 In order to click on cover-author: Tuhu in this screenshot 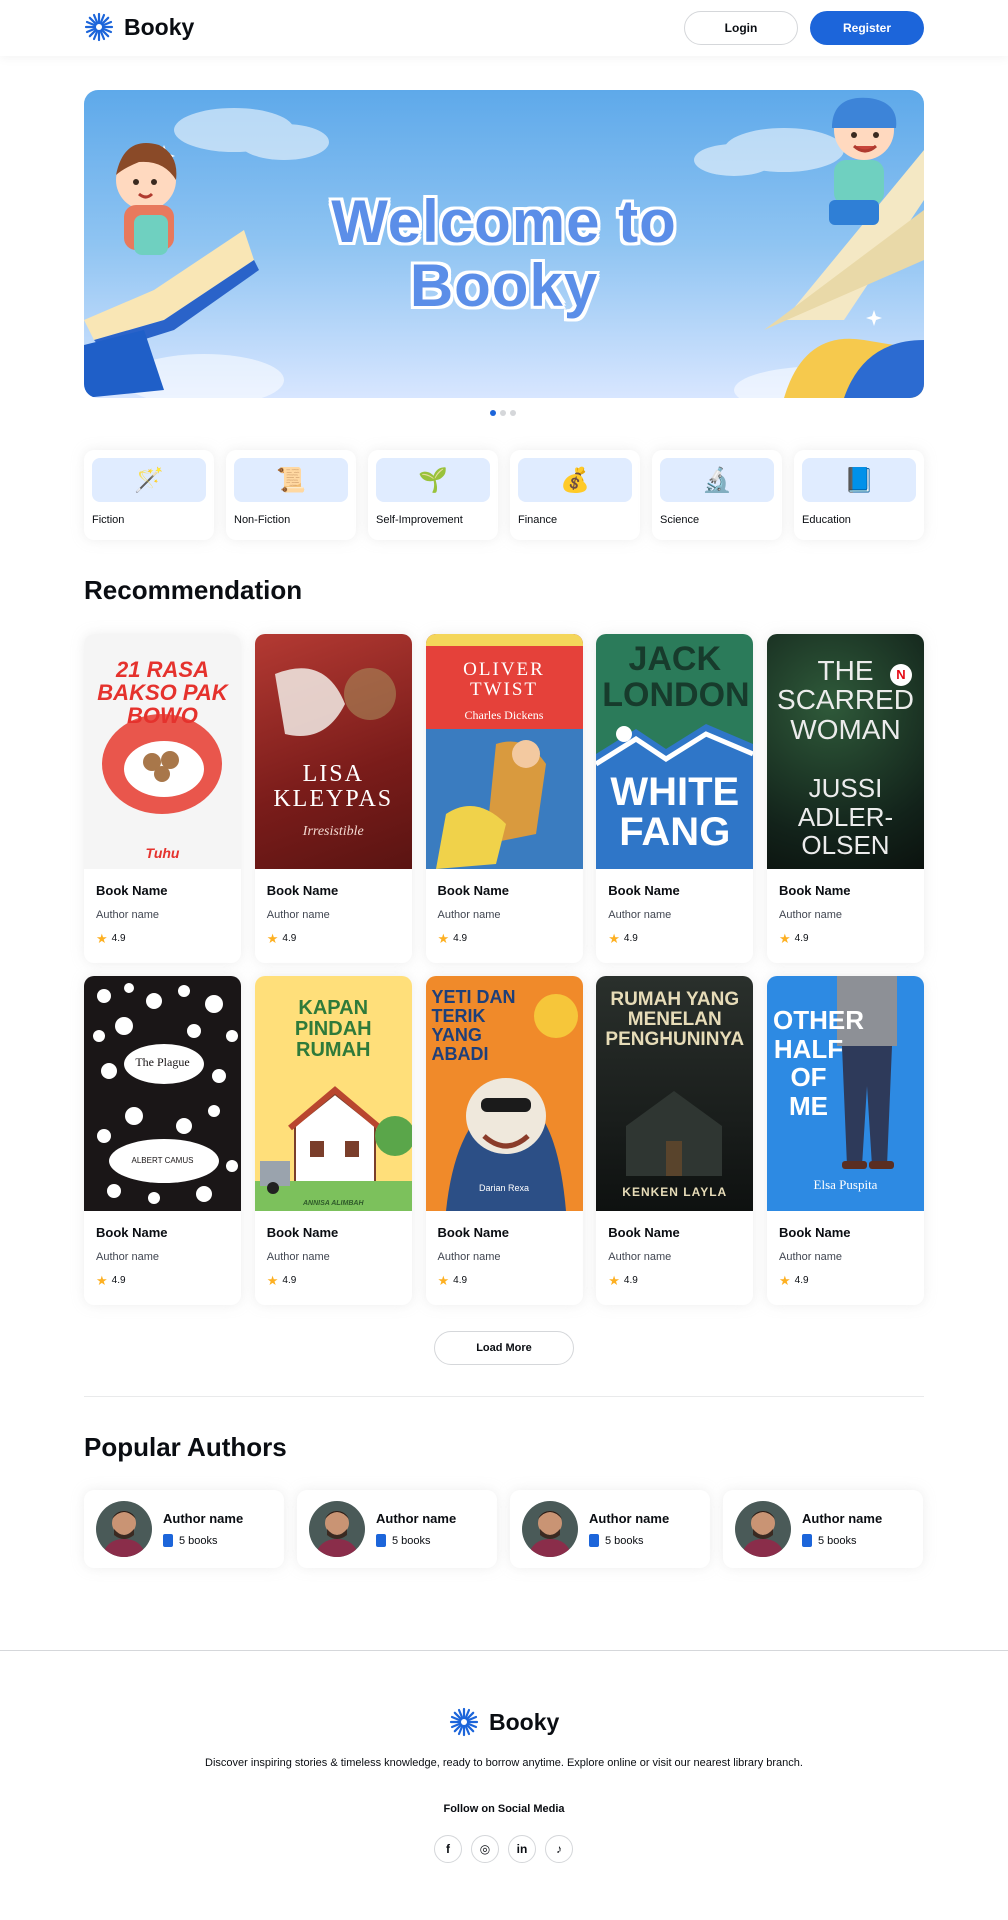, I will do `click(162, 853)`.